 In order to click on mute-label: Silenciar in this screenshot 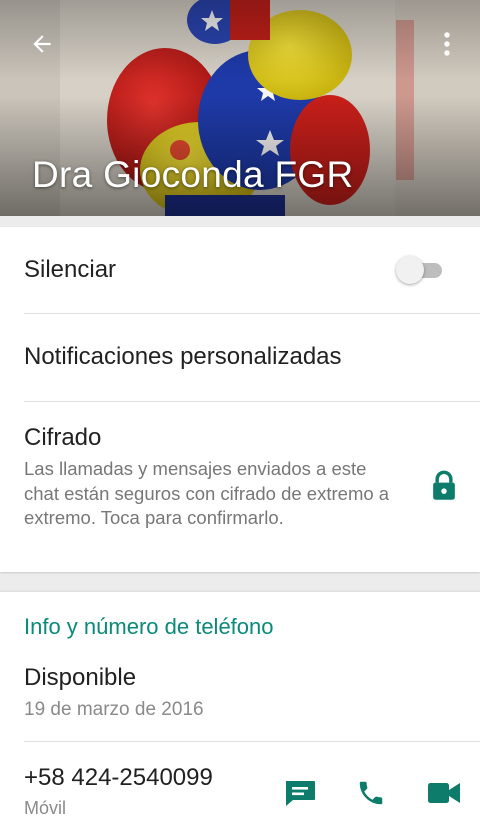, I will do `click(70, 269)`.